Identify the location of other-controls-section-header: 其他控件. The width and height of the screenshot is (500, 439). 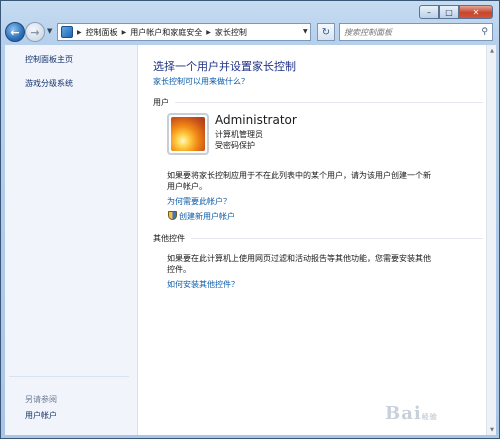
(318, 238).